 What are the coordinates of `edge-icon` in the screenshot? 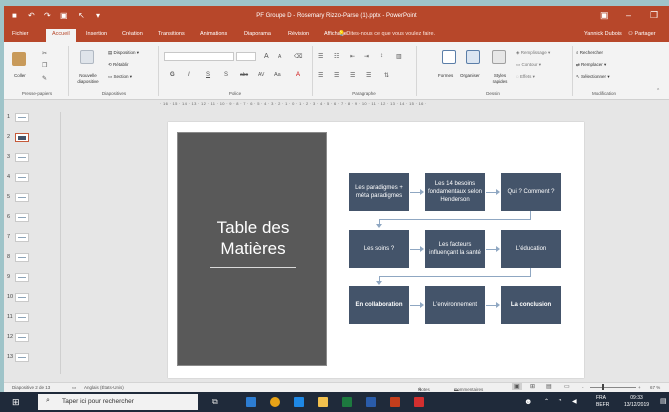 It's located at (299, 402).